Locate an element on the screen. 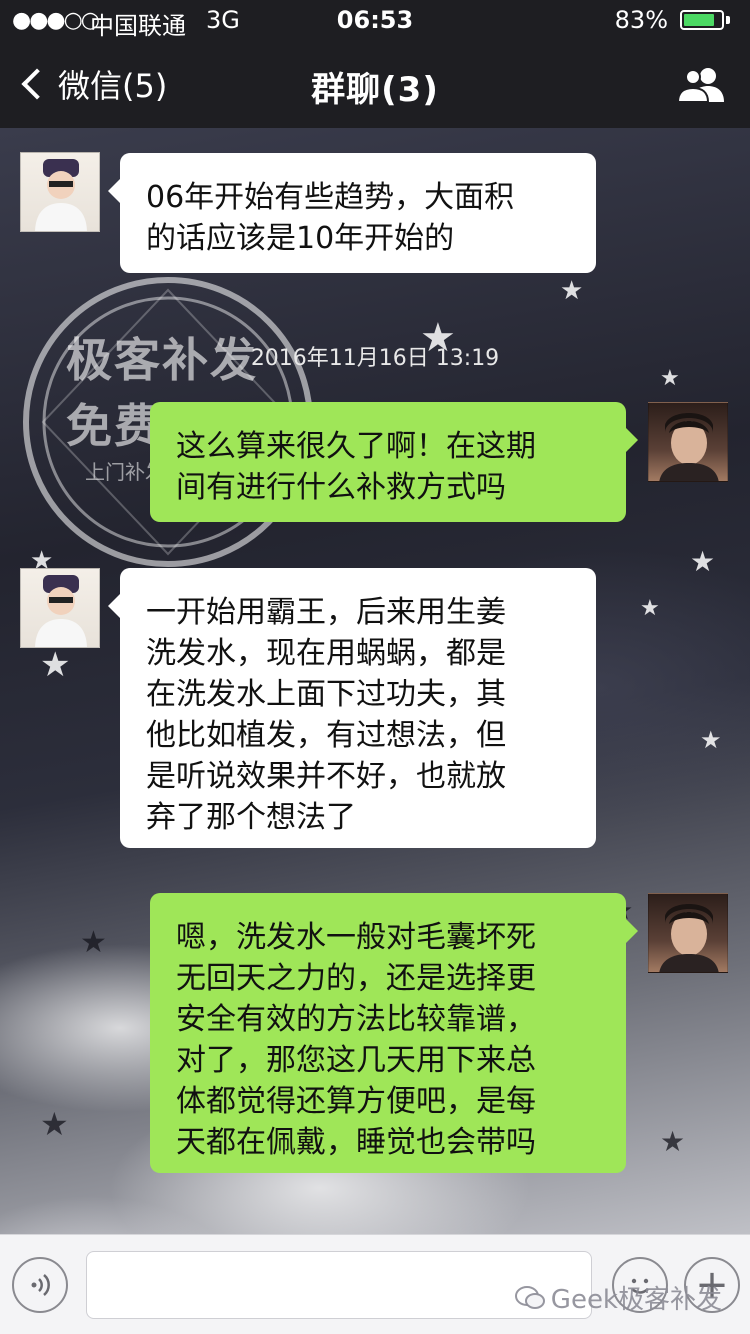 The height and width of the screenshot is (1334, 750). brand-text: Geek极客补发 is located at coordinates (636, 1300).